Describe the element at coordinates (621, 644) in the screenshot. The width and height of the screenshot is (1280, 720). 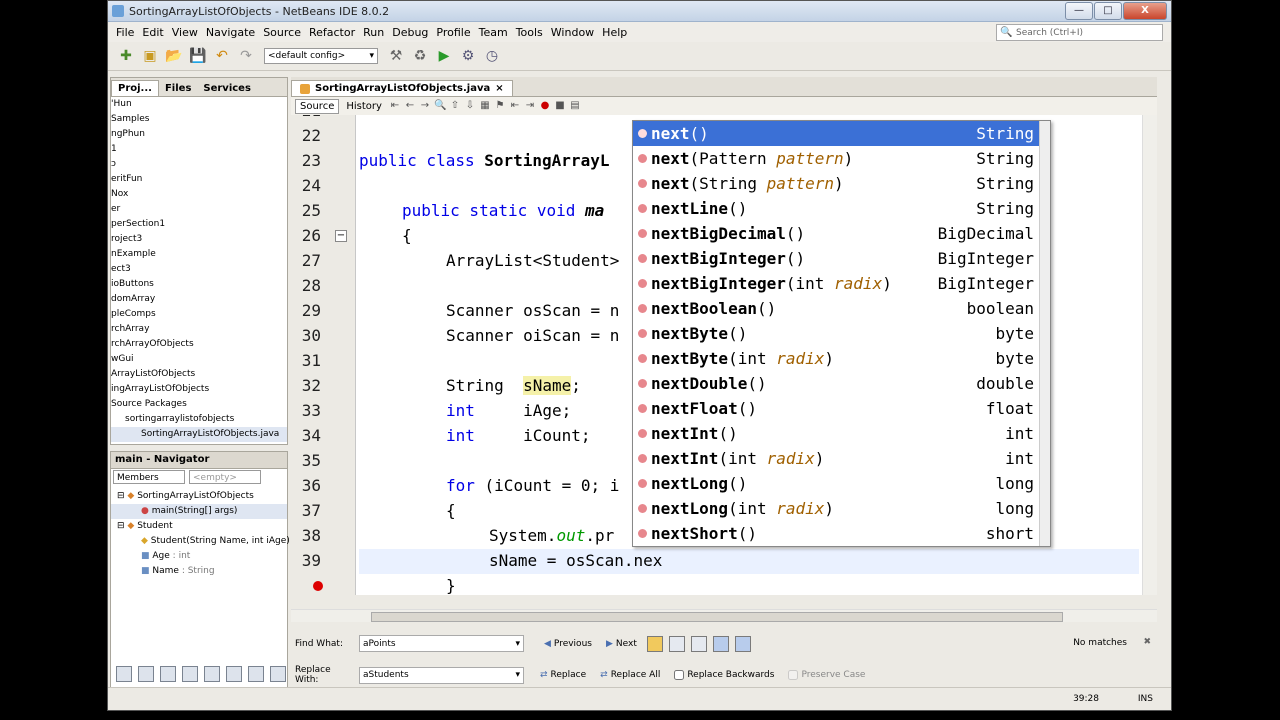
I see `next-button: ▶ Next` at that location.